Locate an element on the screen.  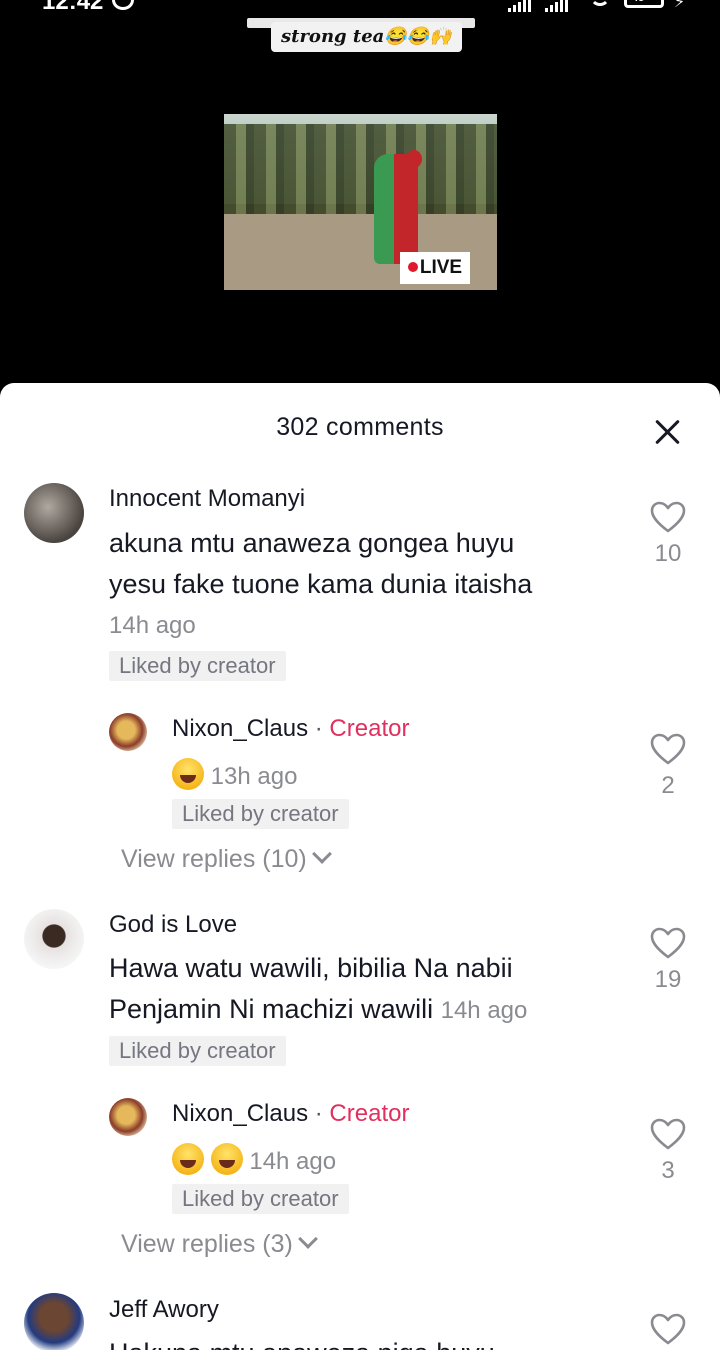
battery-icon: 45 is located at coordinates (644, 4).